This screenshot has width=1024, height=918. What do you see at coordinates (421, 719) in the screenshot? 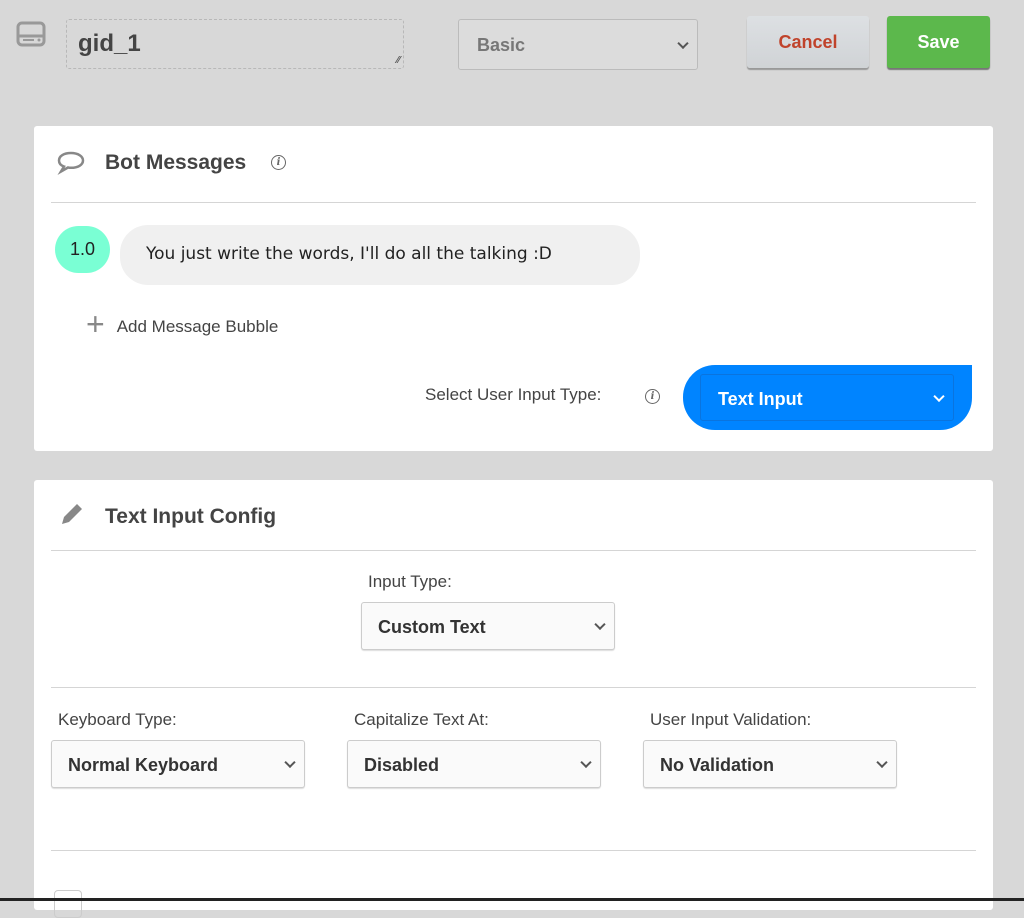
I see `capitalize-label: Capitalize Text At:` at bounding box center [421, 719].